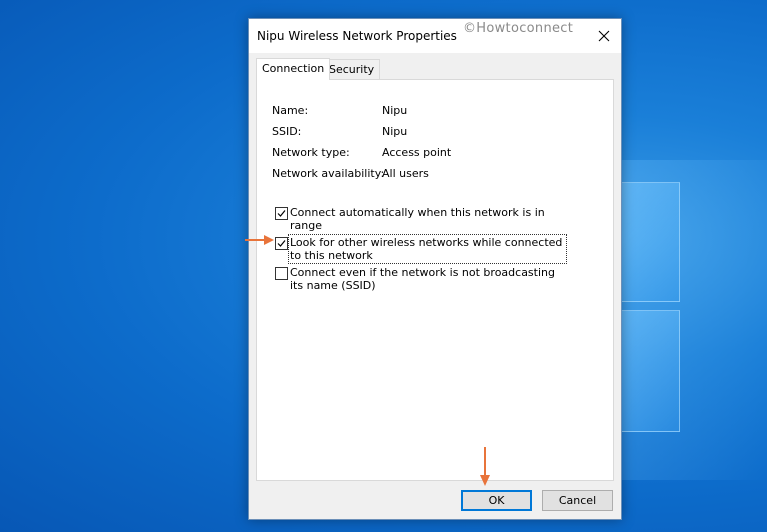 This screenshot has width=767, height=532. Describe the element at coordinates (518, 28) in the screenshot. I see `watermark: ©Howtoconnect` at that location.